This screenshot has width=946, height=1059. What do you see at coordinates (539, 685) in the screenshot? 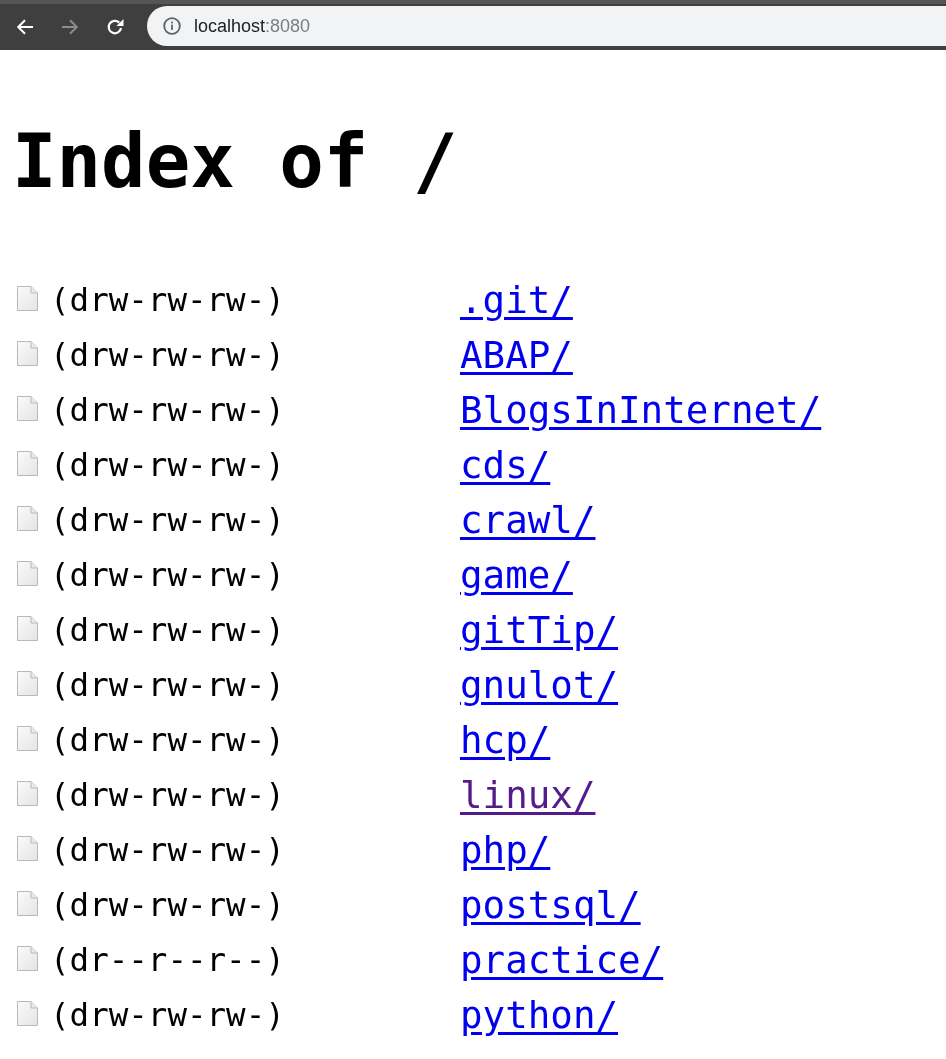
I see `folder-link: gnulot/` at bounding box center [539, 685].